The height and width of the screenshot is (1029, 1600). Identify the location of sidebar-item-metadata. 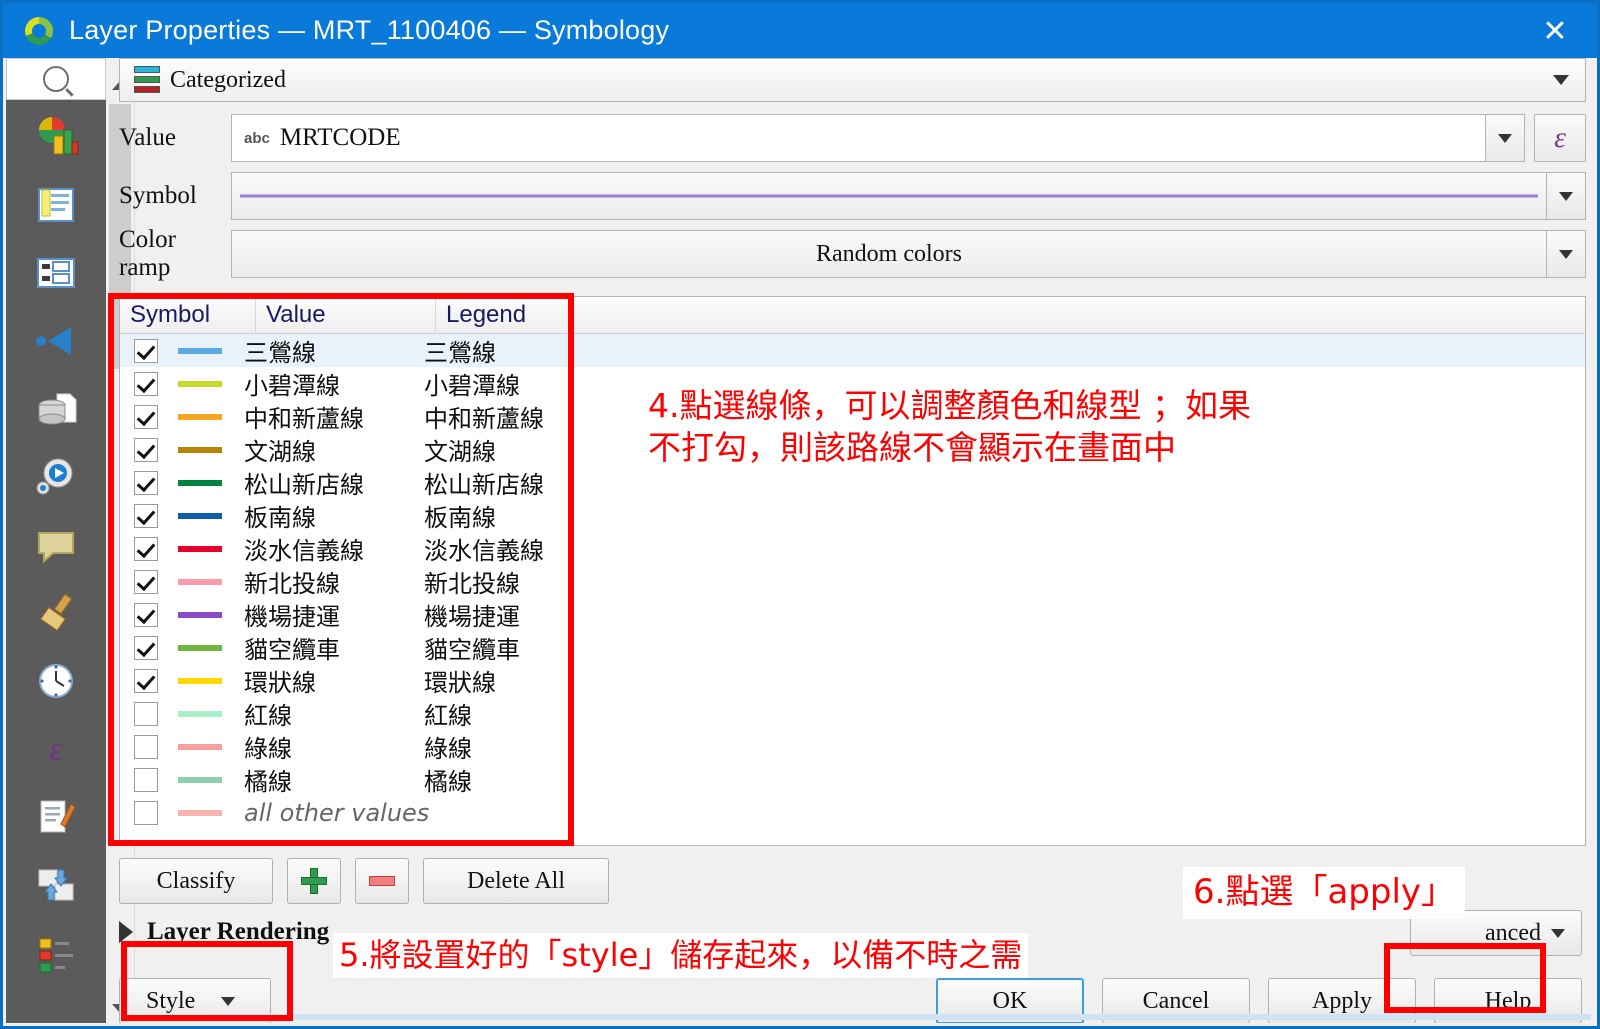
(56, 817).